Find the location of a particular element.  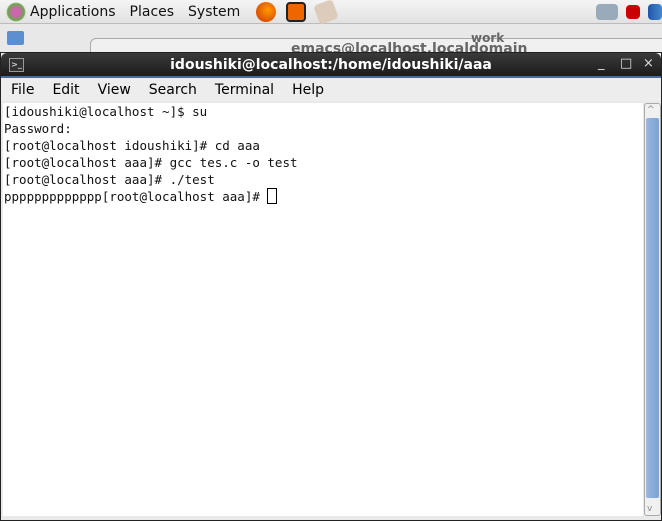

system-menu: System is located at coordinates (214, 12).